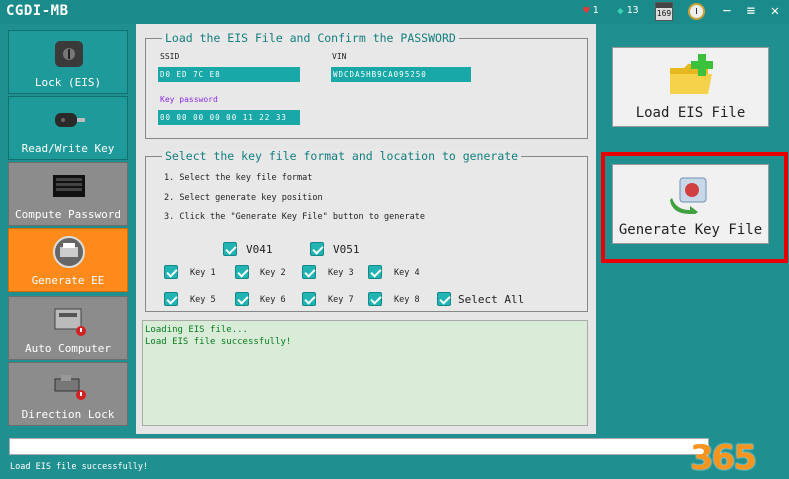 The image size is (789, 479). I want to click on ssid-label: SSID, so click(170, 56).